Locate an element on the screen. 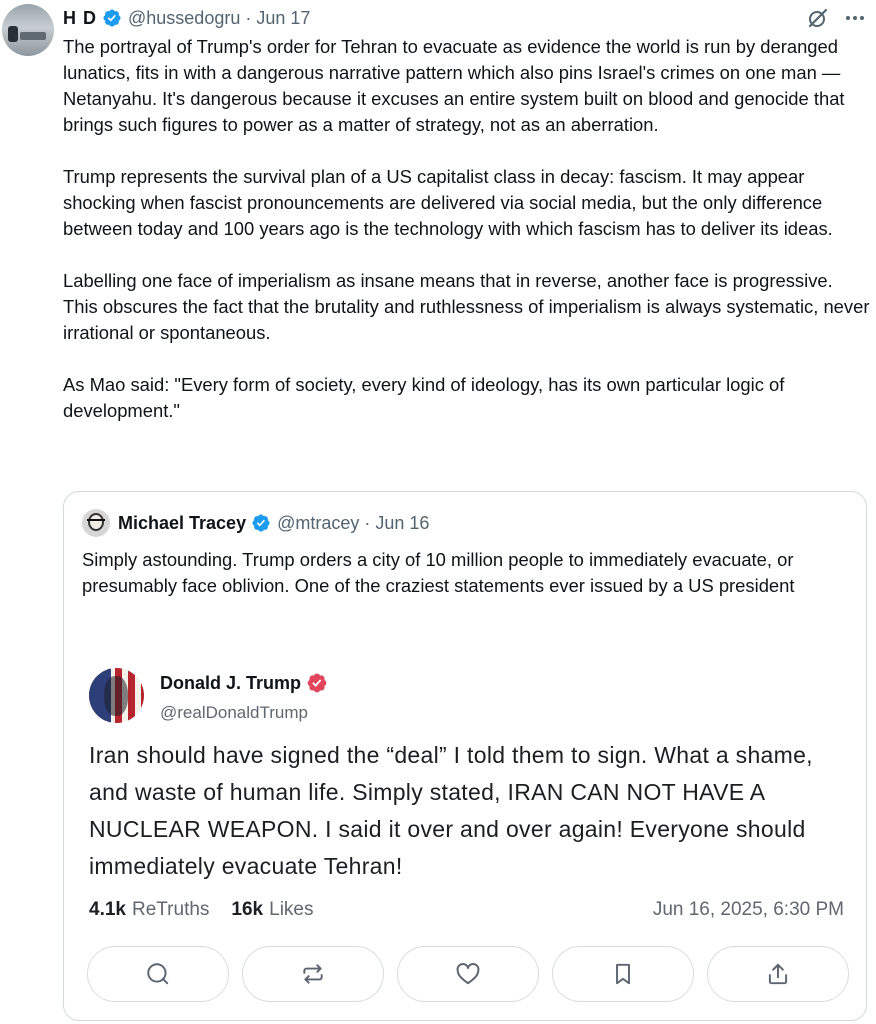 Image resolution: width=876 pixels, height=1024 pixels. author-handle: @hussedogru is located at coordinates (184, 18).